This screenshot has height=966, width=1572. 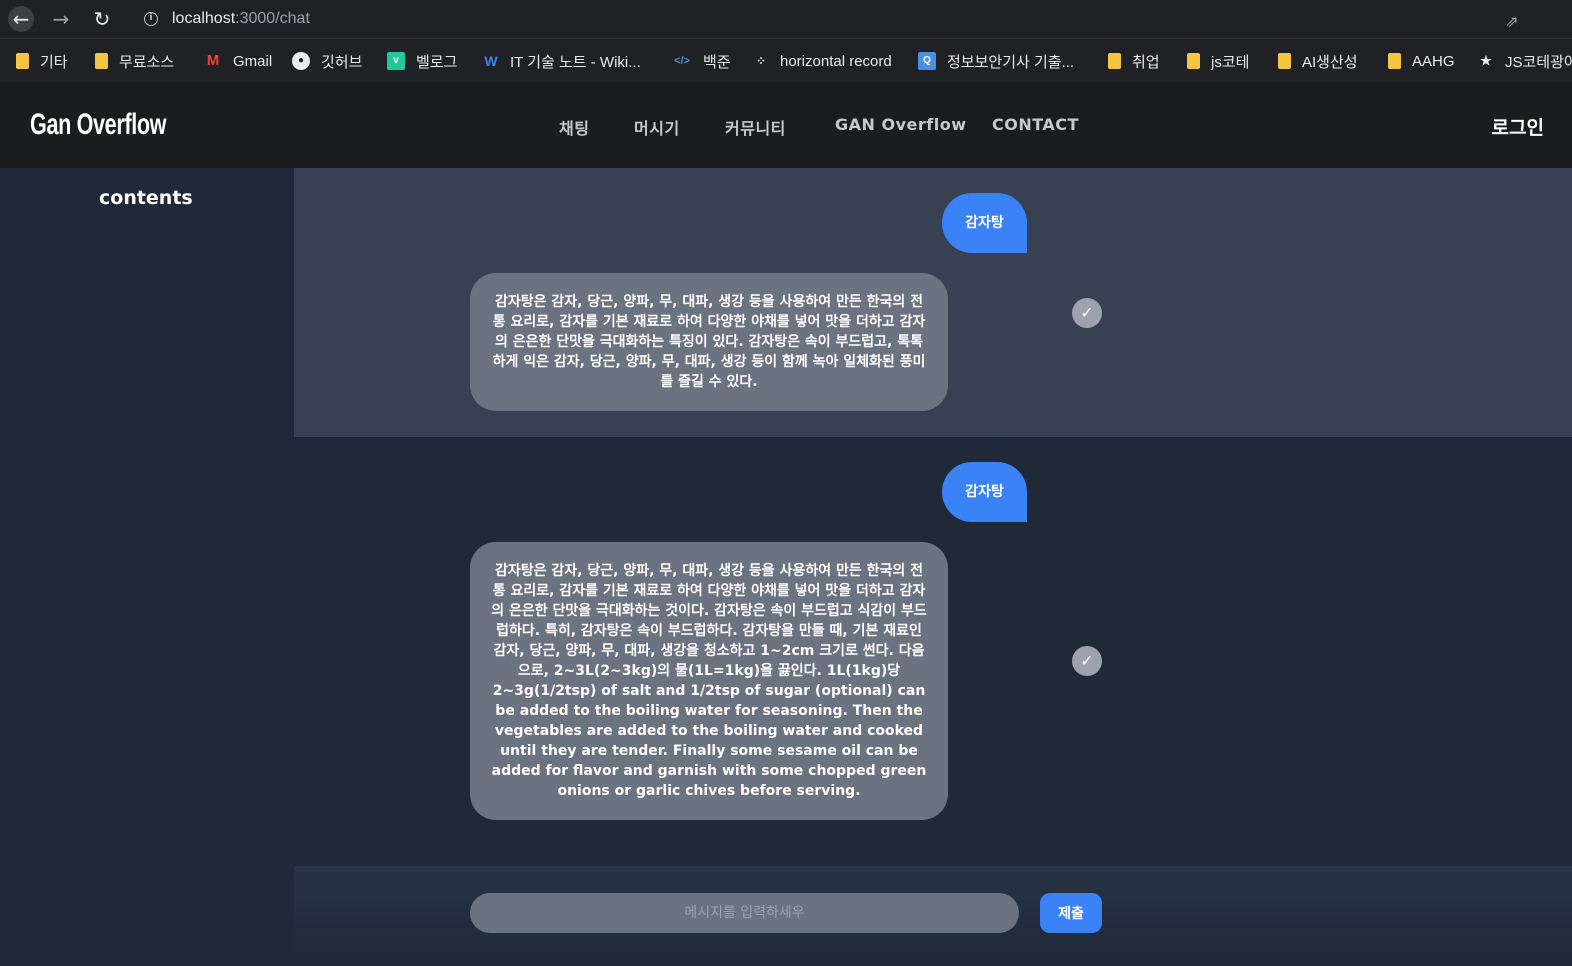 What do you see at coordinates (422, 61) in the screenshot?
I see `bookmark-item: v 벨로그` at bounding box center [422, 61].